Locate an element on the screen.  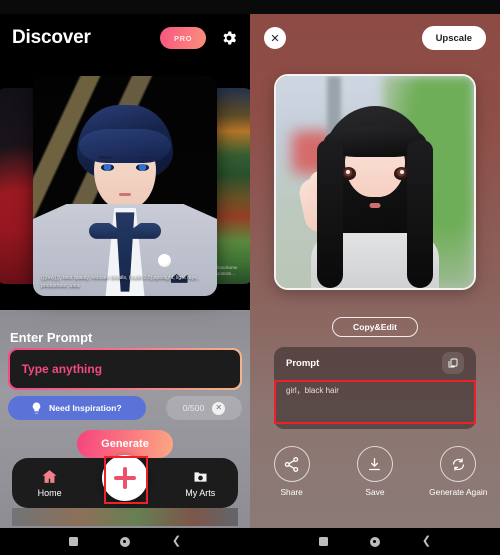
girl-nail is located at coordinates (320, 175).